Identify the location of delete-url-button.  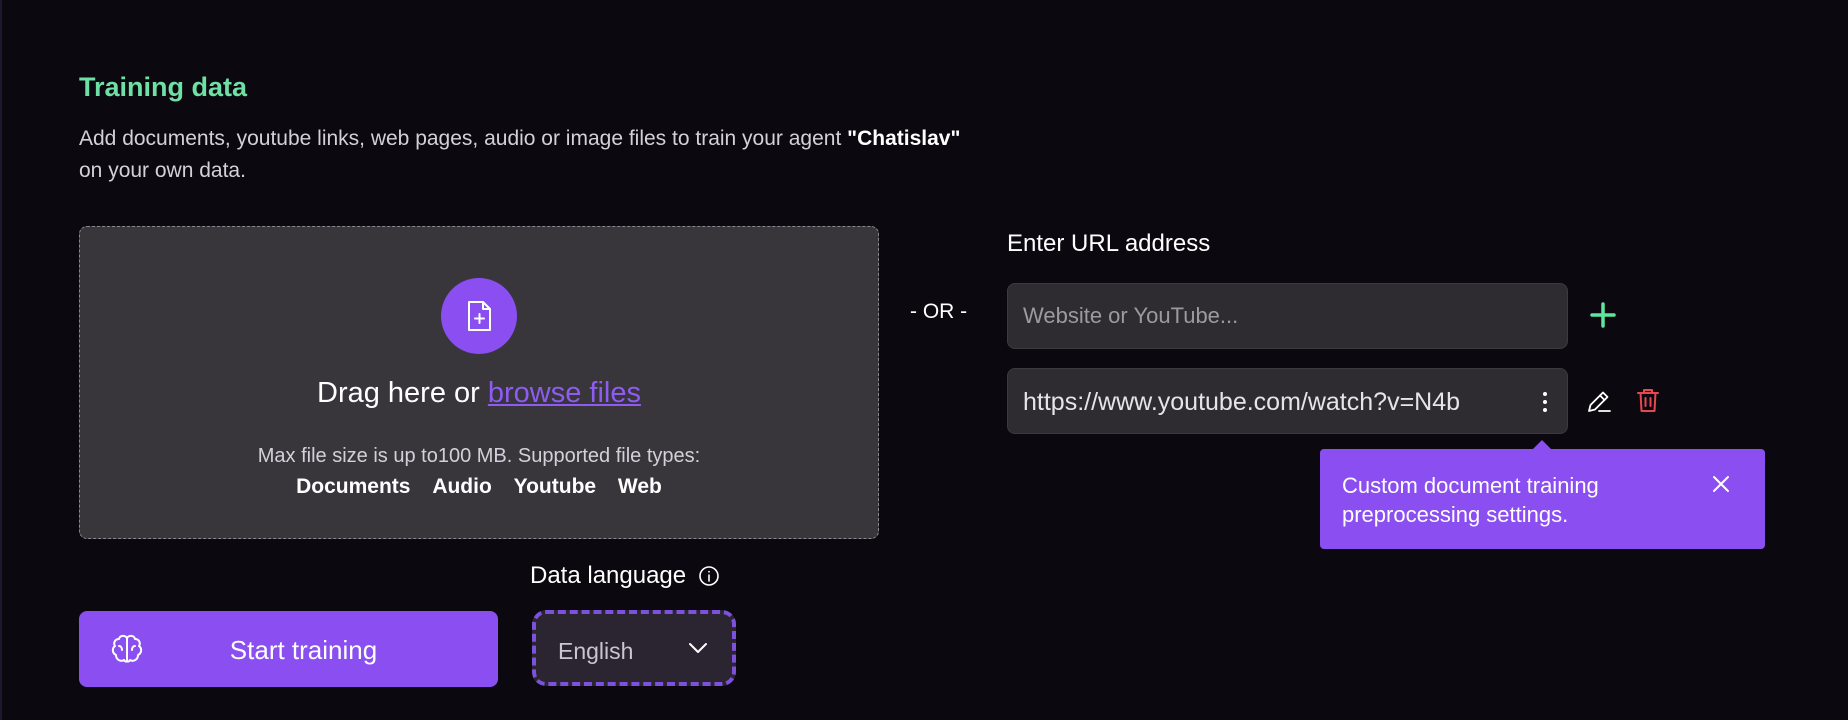
(1648, 400).